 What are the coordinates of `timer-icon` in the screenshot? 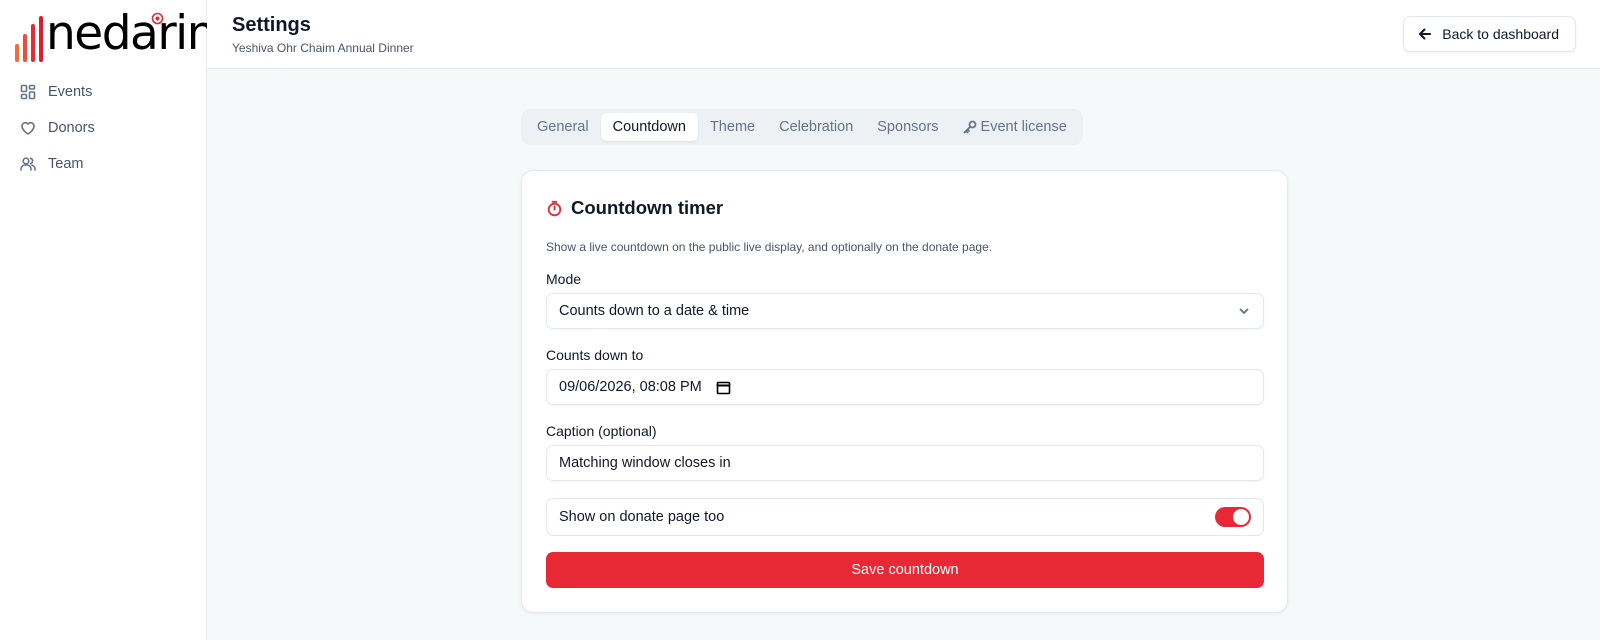 It's located at (554, 208).